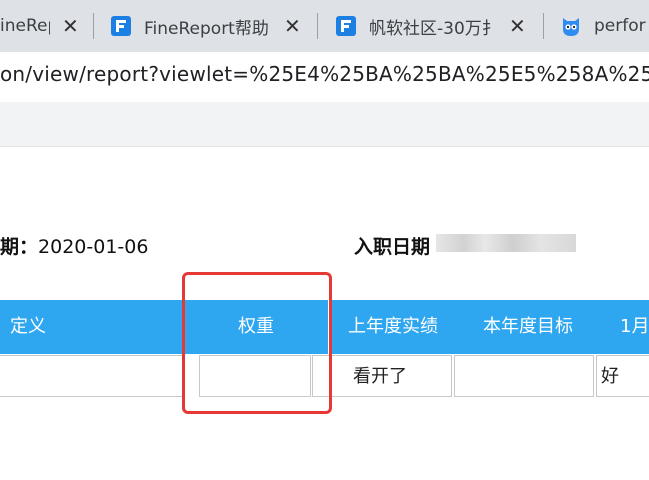 This screenshot has width=649, height=480. I want to click on tab-title: ineRep, so click(25, 26).